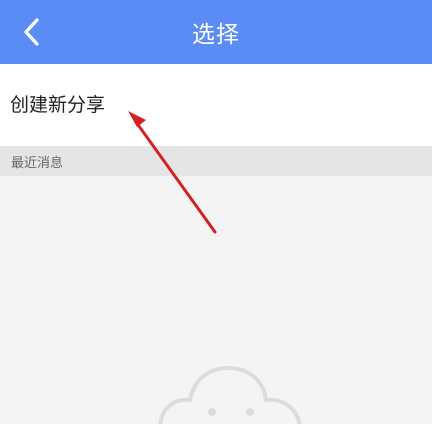 This screenshot has width=432, height=424. I want to click on create-new-share-label: 创建新分享, so click(58, 104).